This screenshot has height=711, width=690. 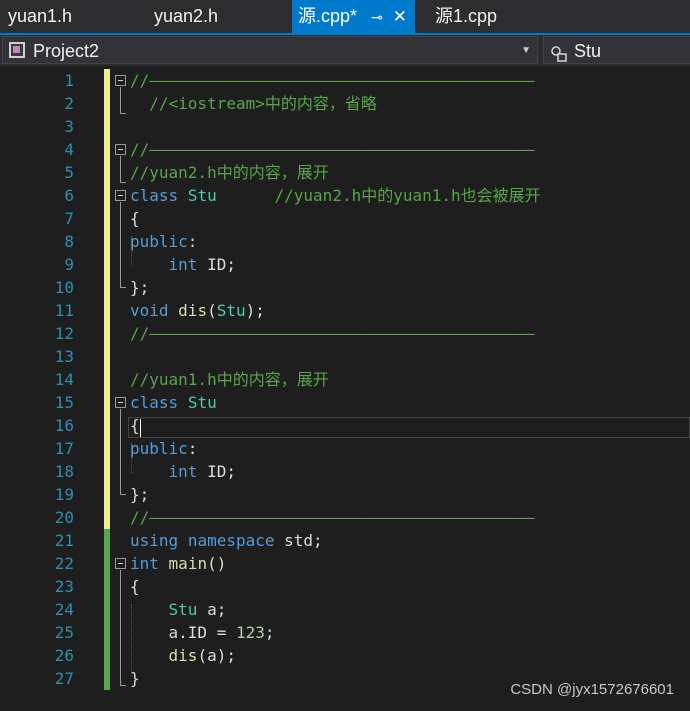 I want to click on tab-label: 源1.cpp, so click(x=466, y=16).